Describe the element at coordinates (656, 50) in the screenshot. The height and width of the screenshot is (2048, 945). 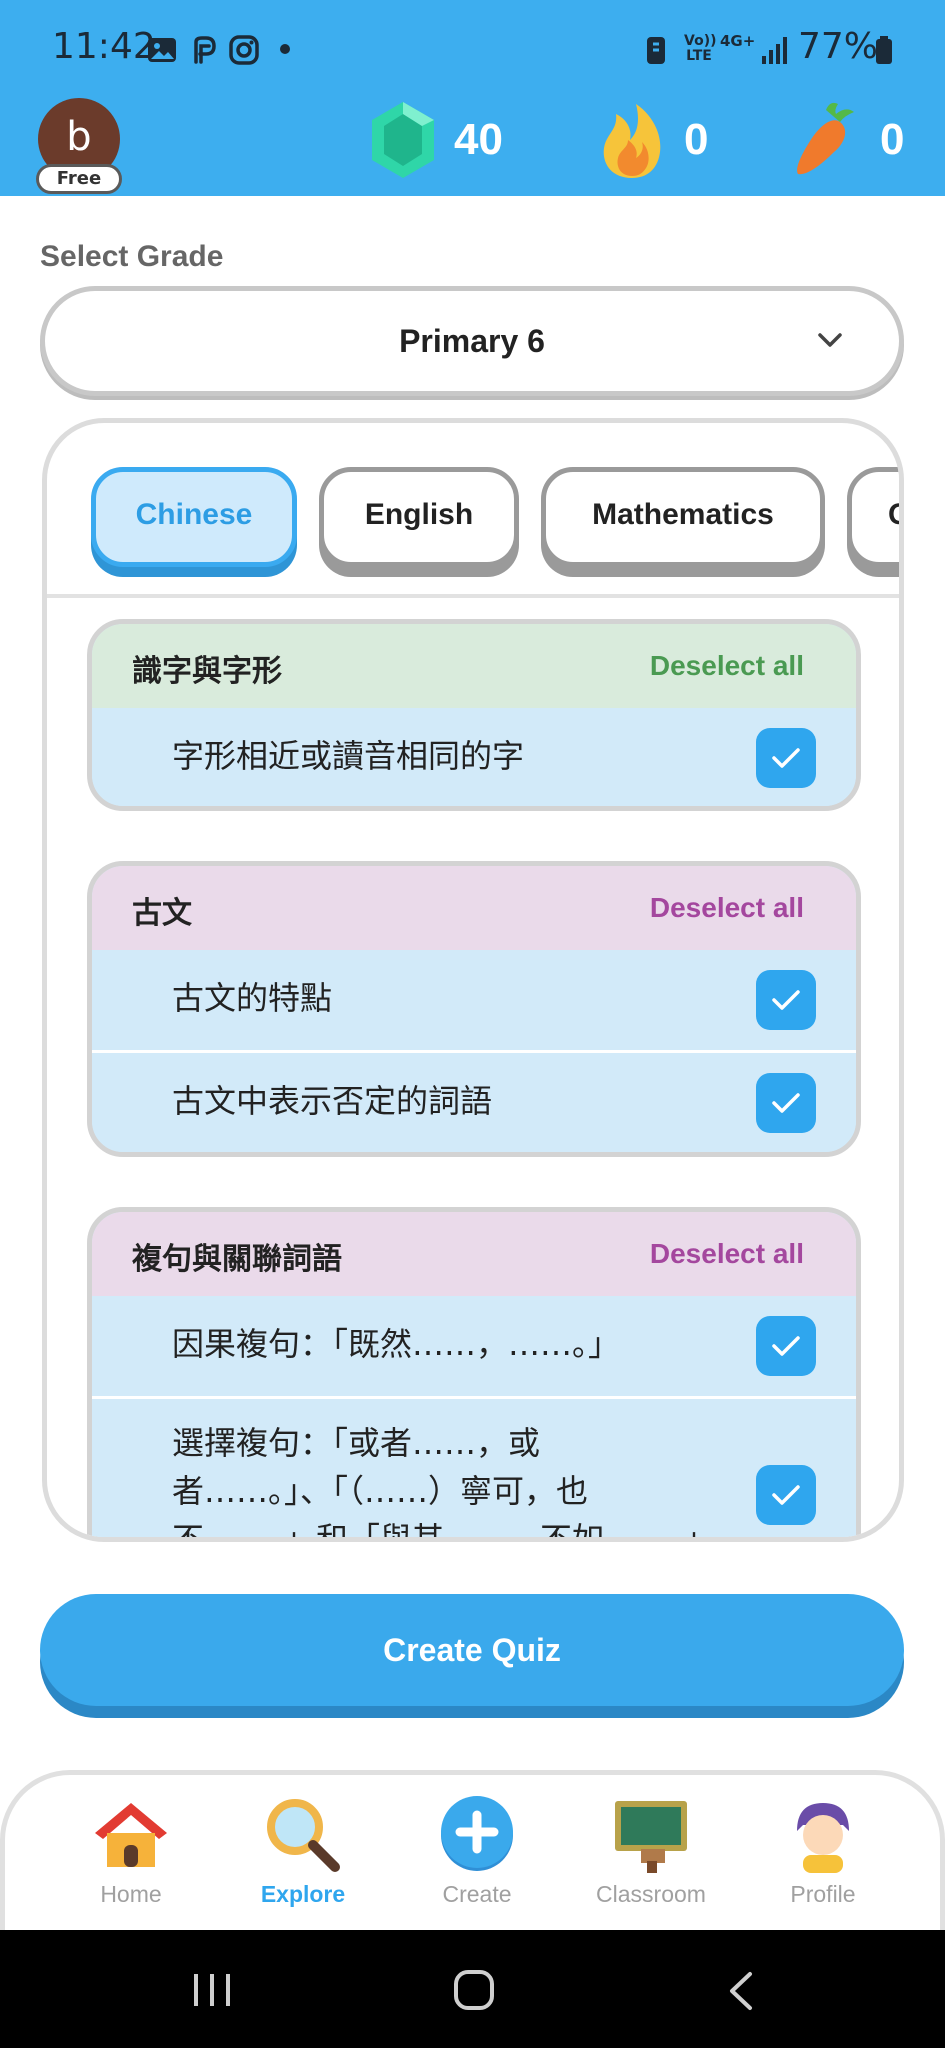
I see `battery-saver-icon` at that location.